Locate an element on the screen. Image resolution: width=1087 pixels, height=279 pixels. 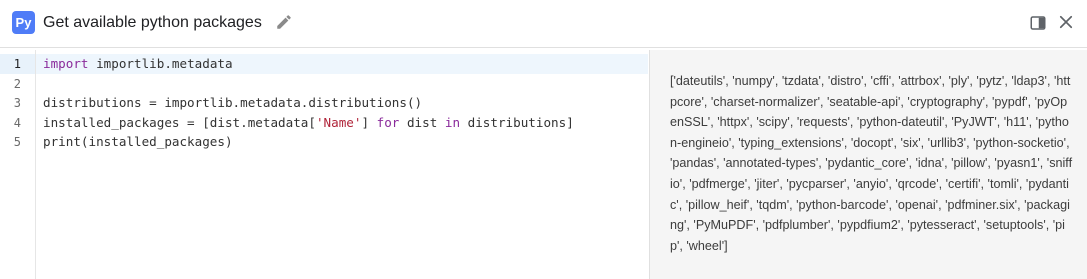
code-token: distributions] is located at coordinates (517, 122).